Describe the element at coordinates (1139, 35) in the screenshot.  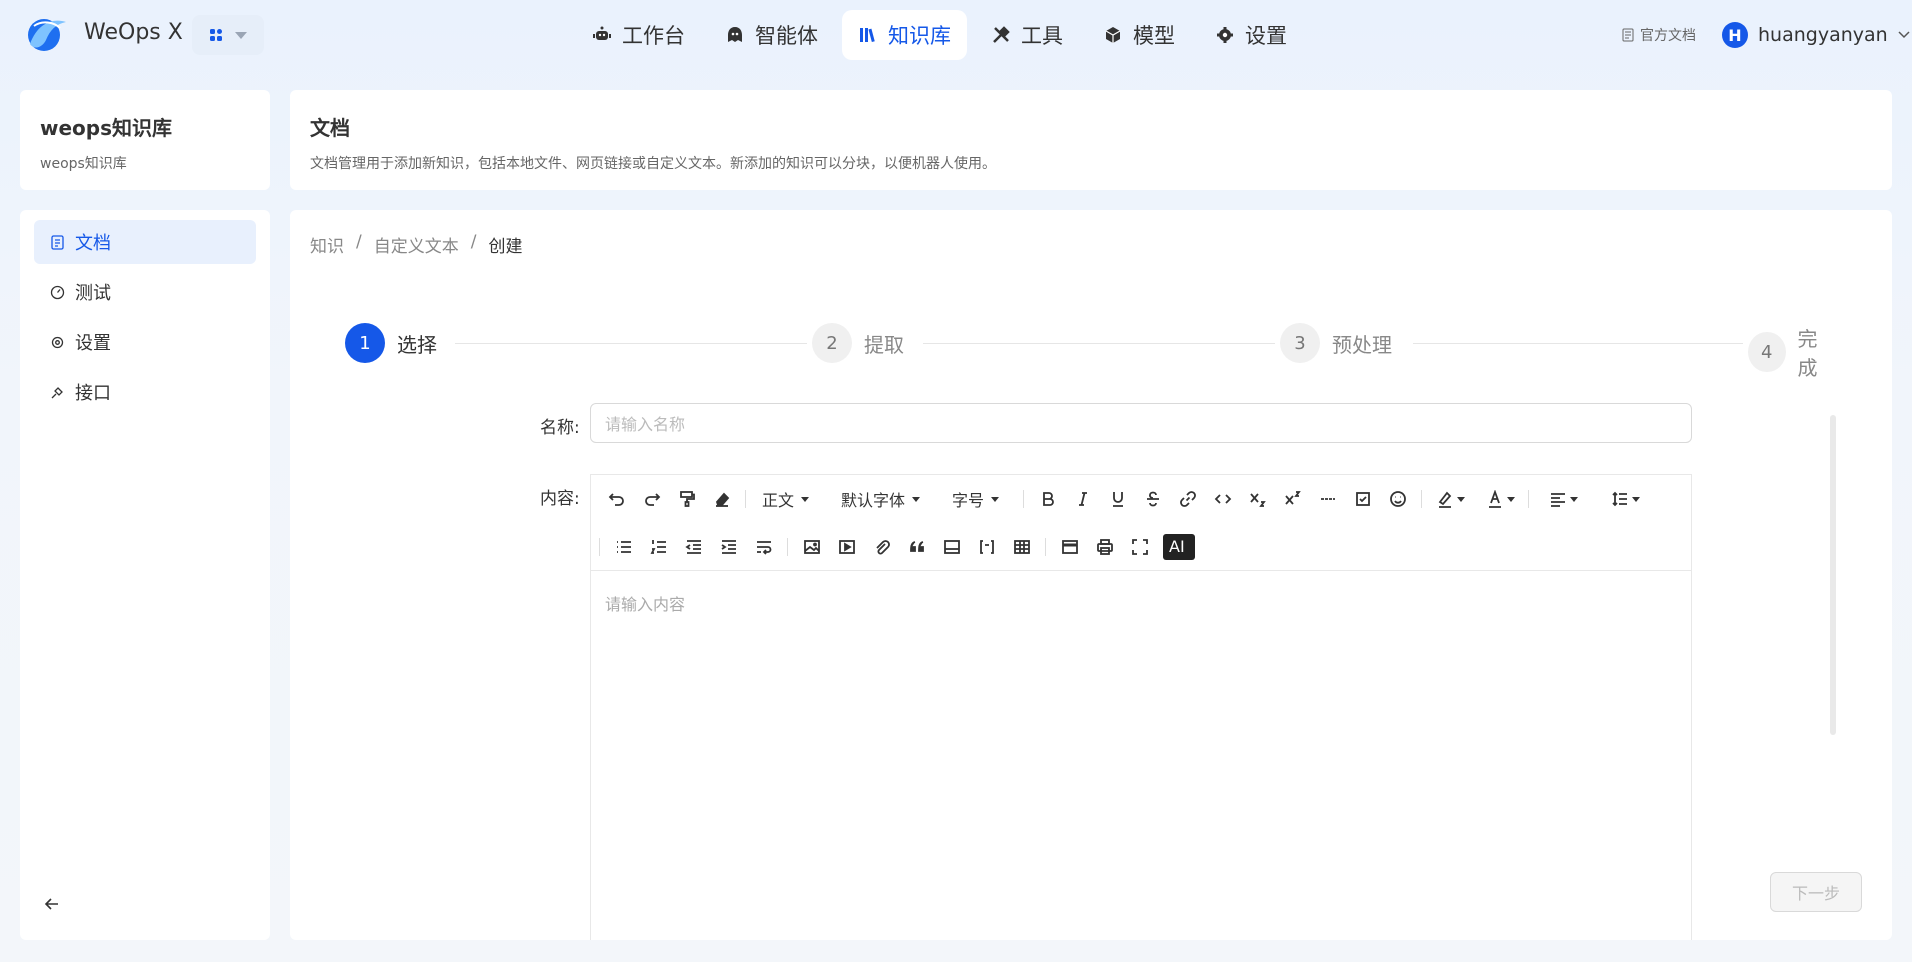
I see `nav-model: 模型` at that location.